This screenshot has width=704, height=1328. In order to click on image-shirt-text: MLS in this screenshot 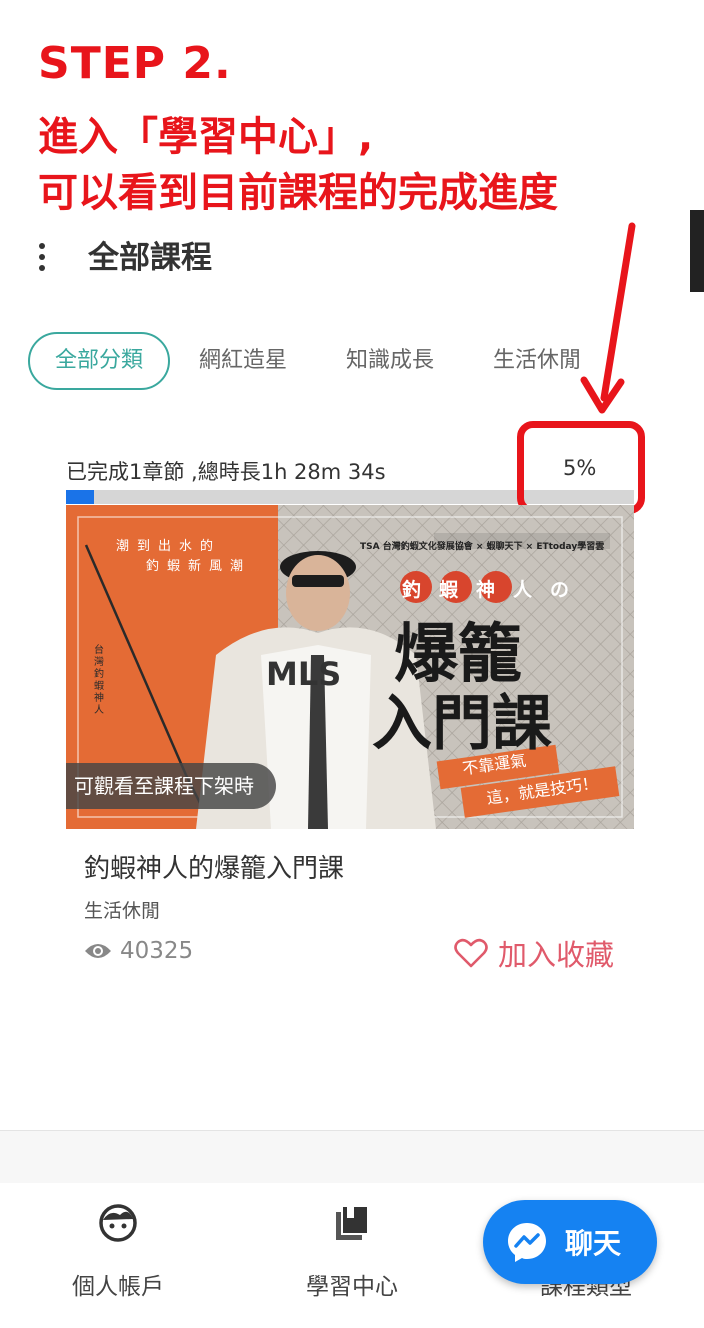, I will do `click(304, 674)`.